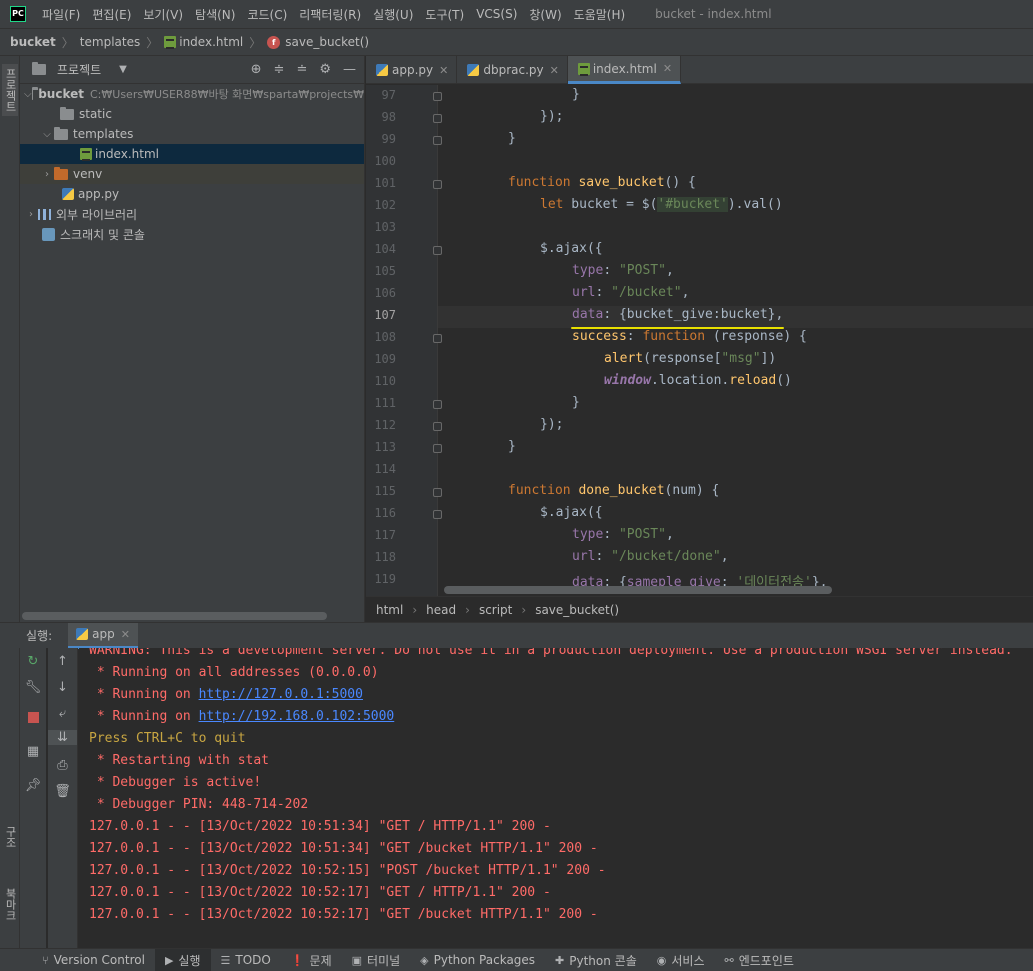 The width and height of the screenshot is (1033, 971). I want to click on menu-file: 파일(F), so click(61, 14).